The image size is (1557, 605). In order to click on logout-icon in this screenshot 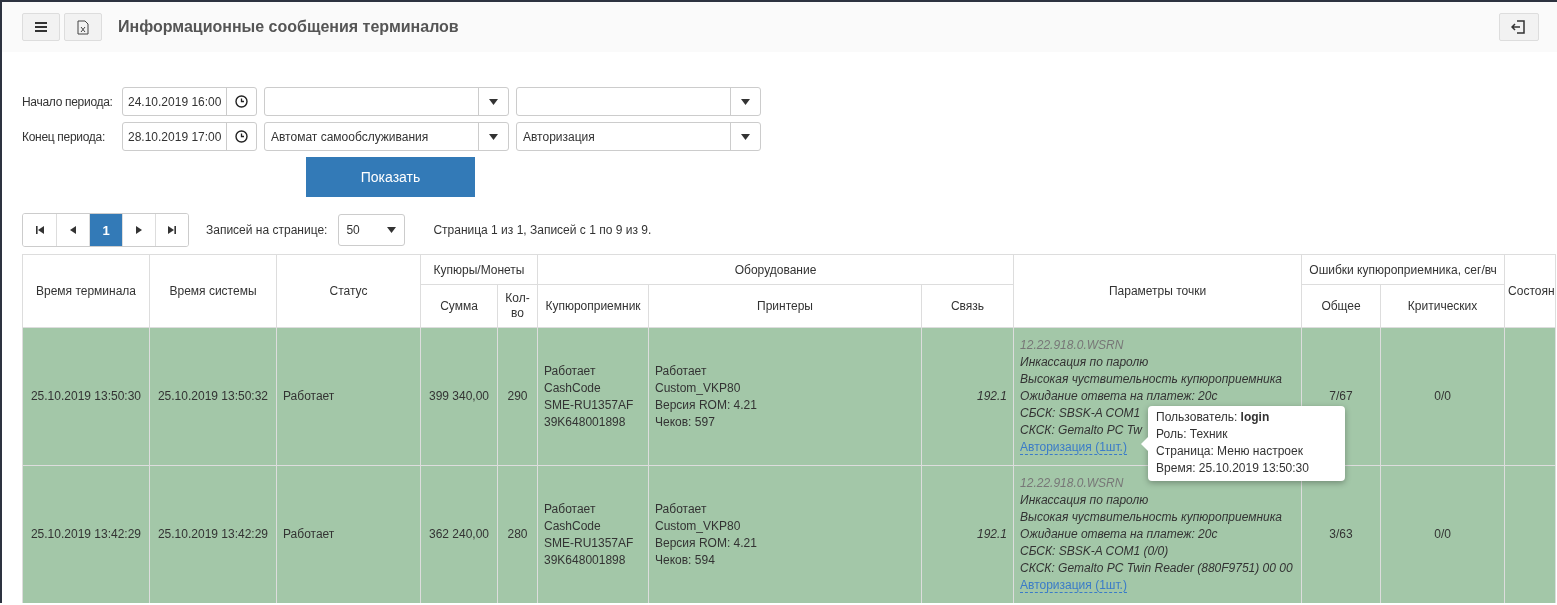, I will do `click(1519, 27)`.